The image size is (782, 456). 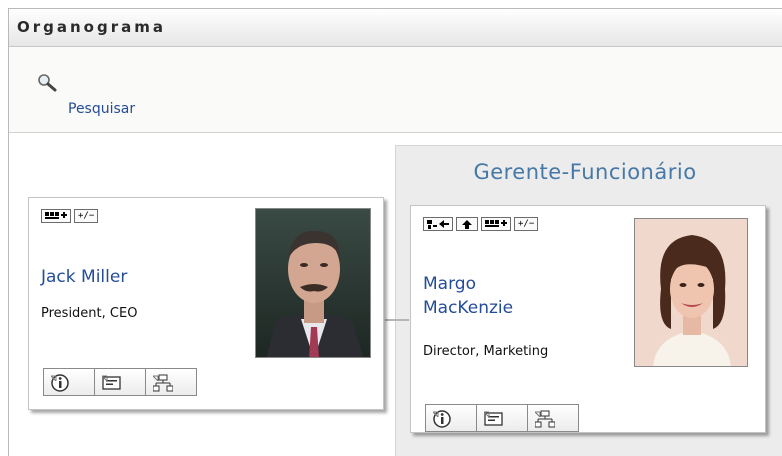 I want to click on person-title: Director, Marketing, so click(x=486, y=351).